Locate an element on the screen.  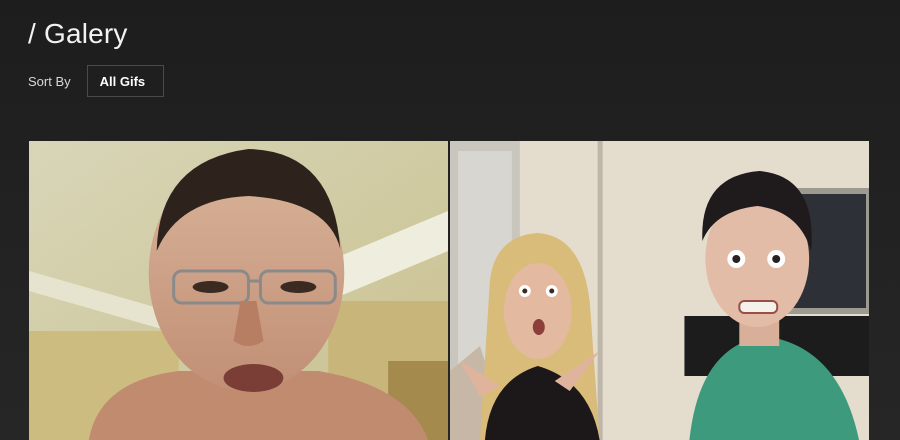
sort-label: Sort By is located at coordinates (49, 81).